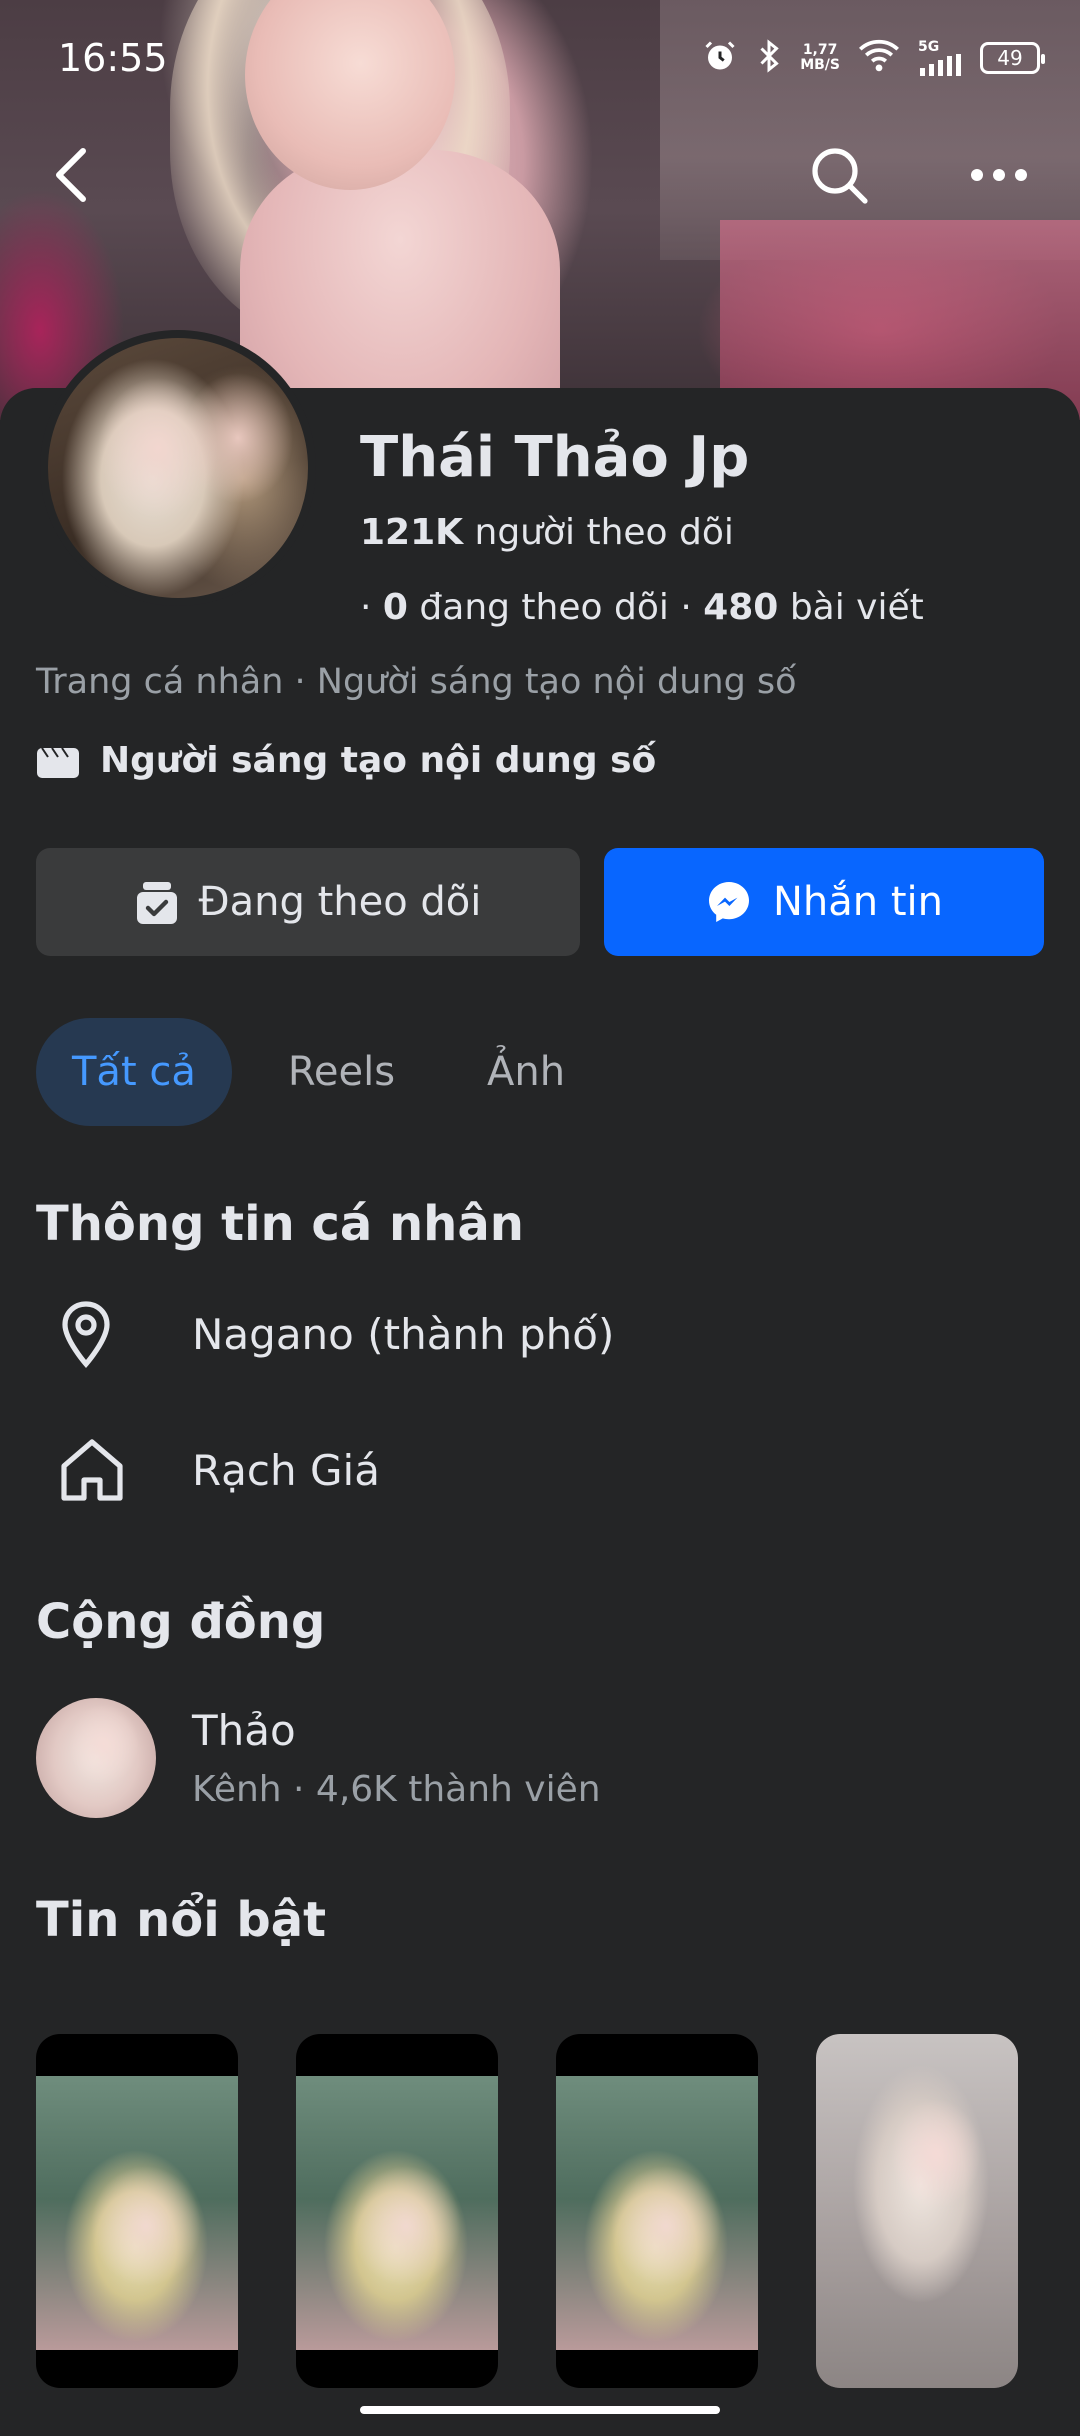 The image size is (1080, 2436). Describe the element at coordinates (378, 760) in the screenshot. I see `creator-label: Người sáng tạo nội dung số` at that location.